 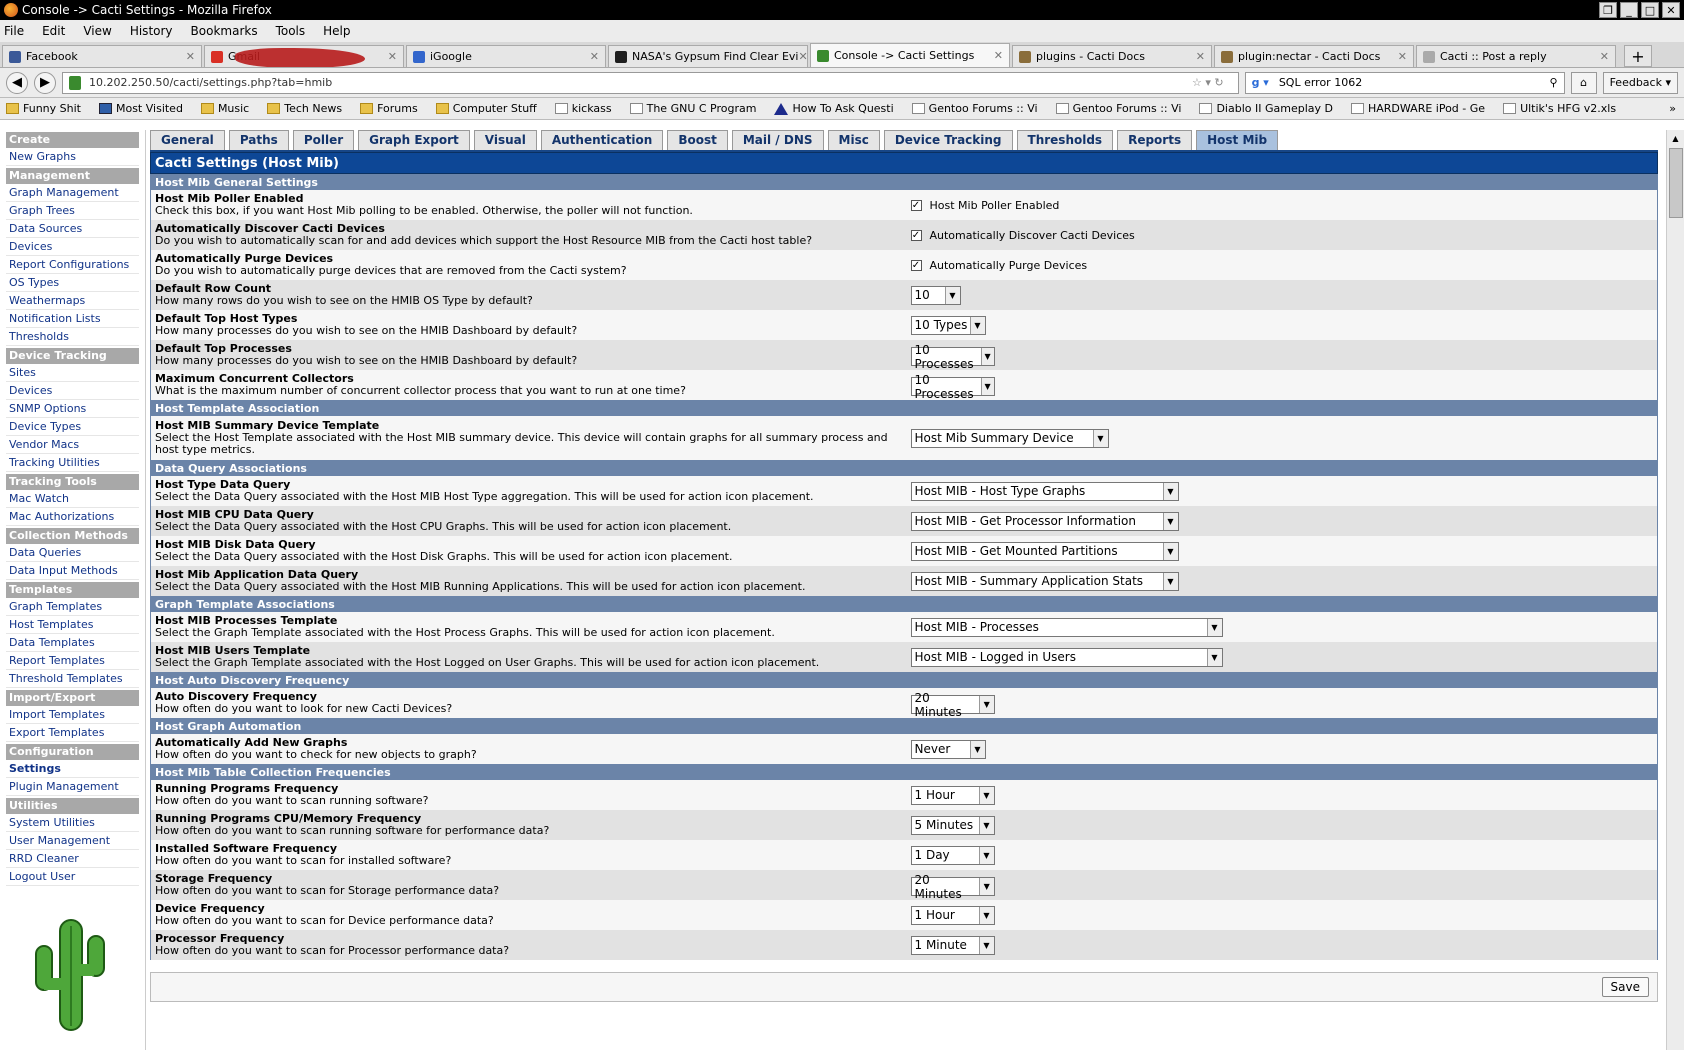 What do you see at coordinates (72, 877) in the screenshot?
I see `sidebar-item-logout-user: Logout User` at bounding box center [72, 877].